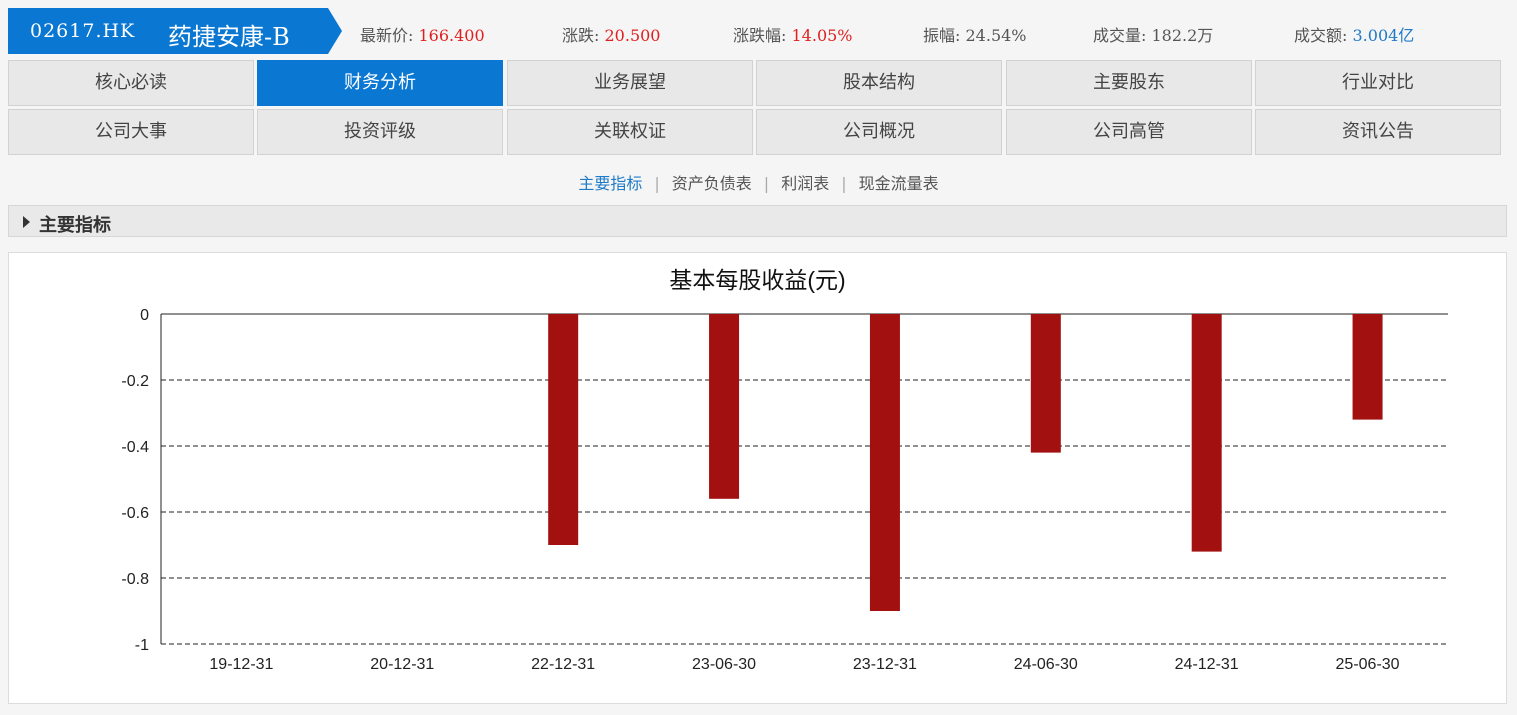 This screenshot has width=1517, height=715. I want to click on x-tick-label: 23-06-30, so click(724, 664).